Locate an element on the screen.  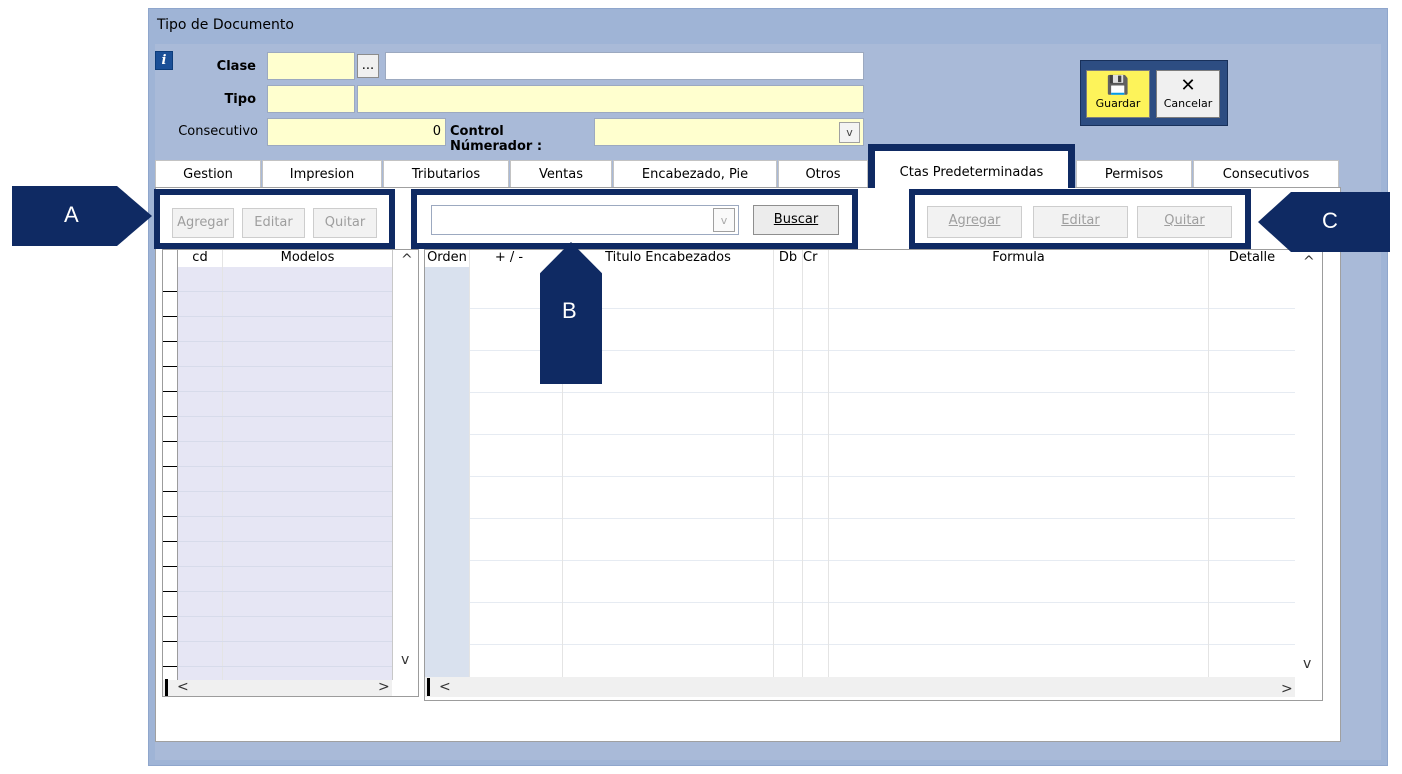
clase-label: Clase is located at coordinates (236, 66).